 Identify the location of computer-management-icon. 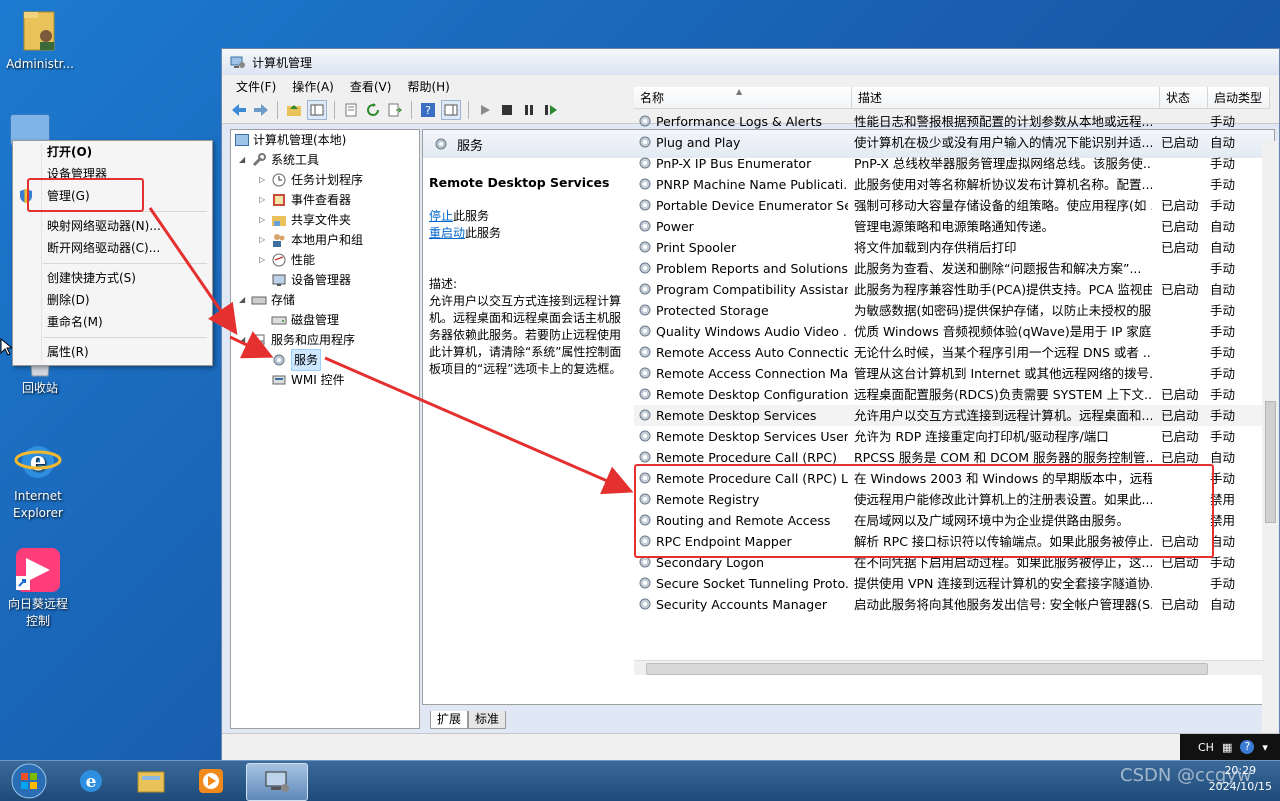
(277, 781).